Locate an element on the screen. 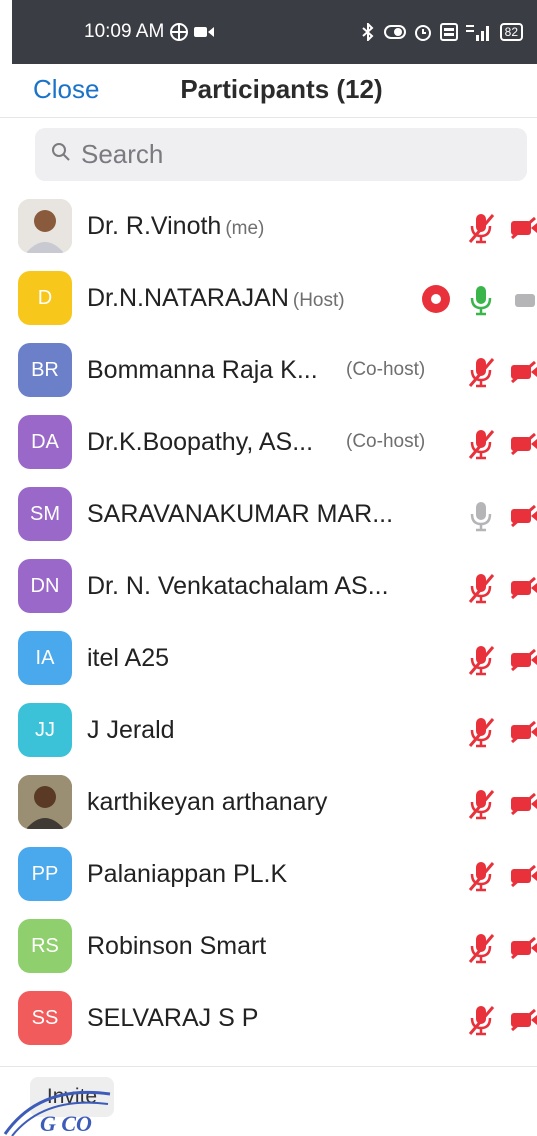 This screenshot has height=1136, width=537. avatar-initials: SM is located at coordinates (45, 513).